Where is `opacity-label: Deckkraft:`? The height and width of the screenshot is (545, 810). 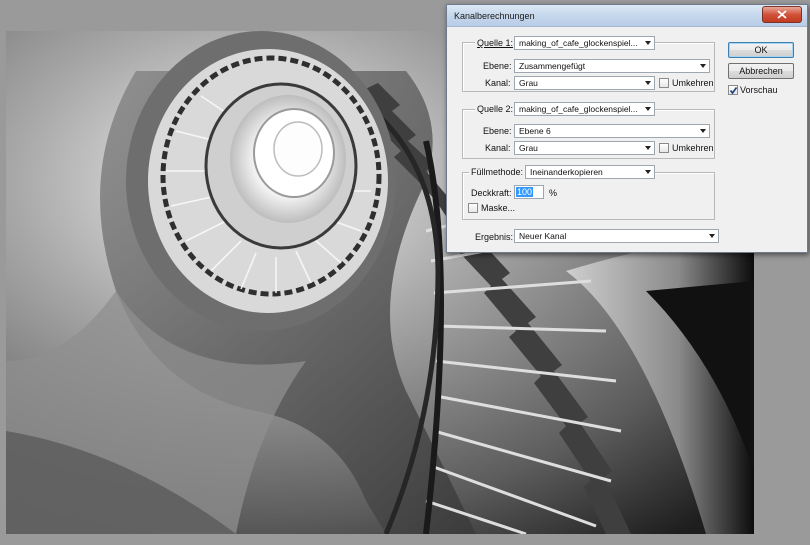 opacity-label: Deckkraft: is located at coordinates (491, 193).